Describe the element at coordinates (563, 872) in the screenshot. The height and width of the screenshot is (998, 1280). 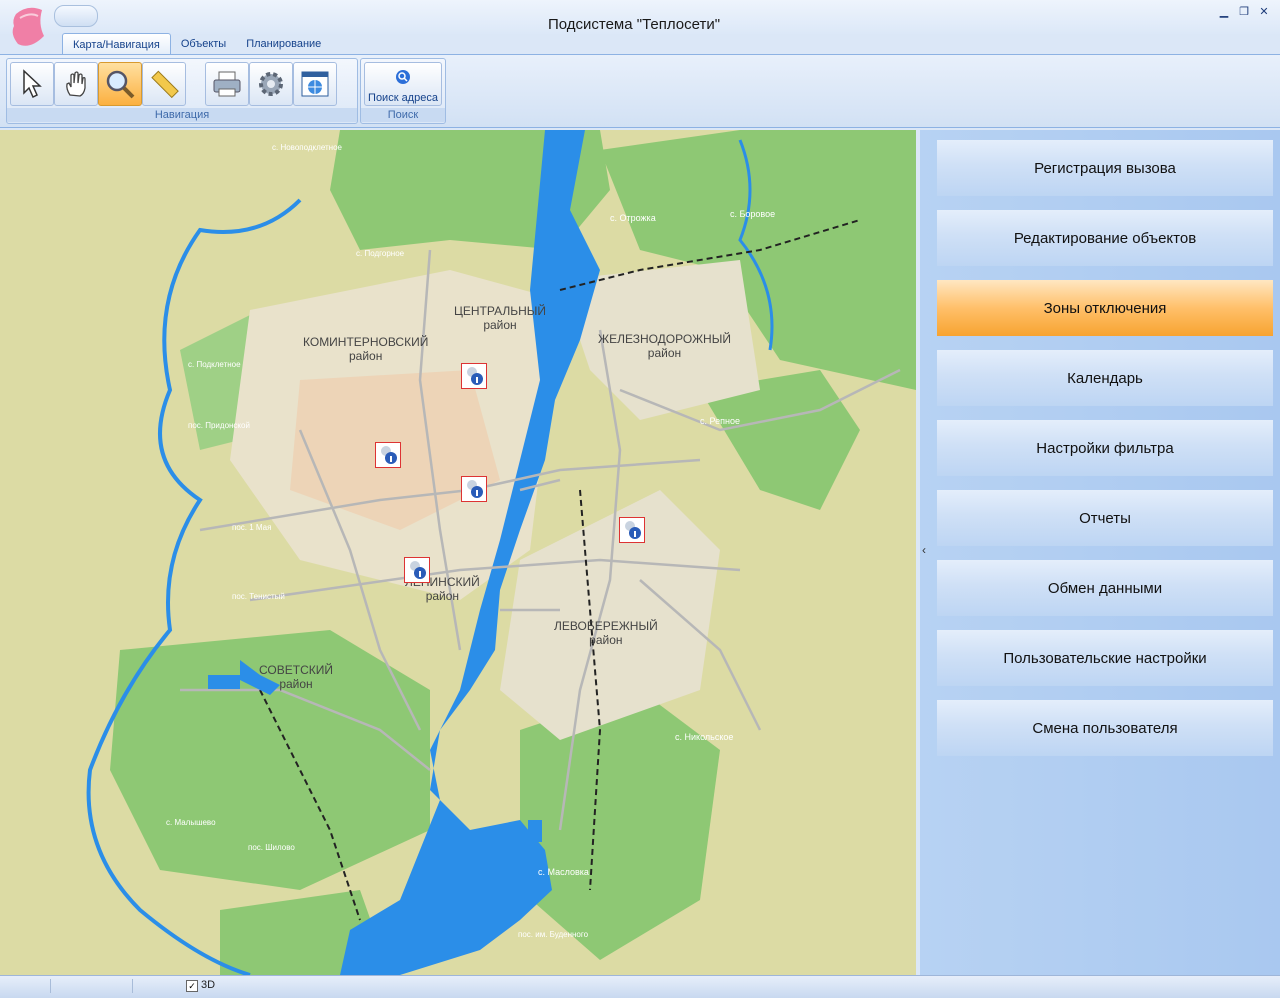
I see `place-label: с. Масловка` at that location.